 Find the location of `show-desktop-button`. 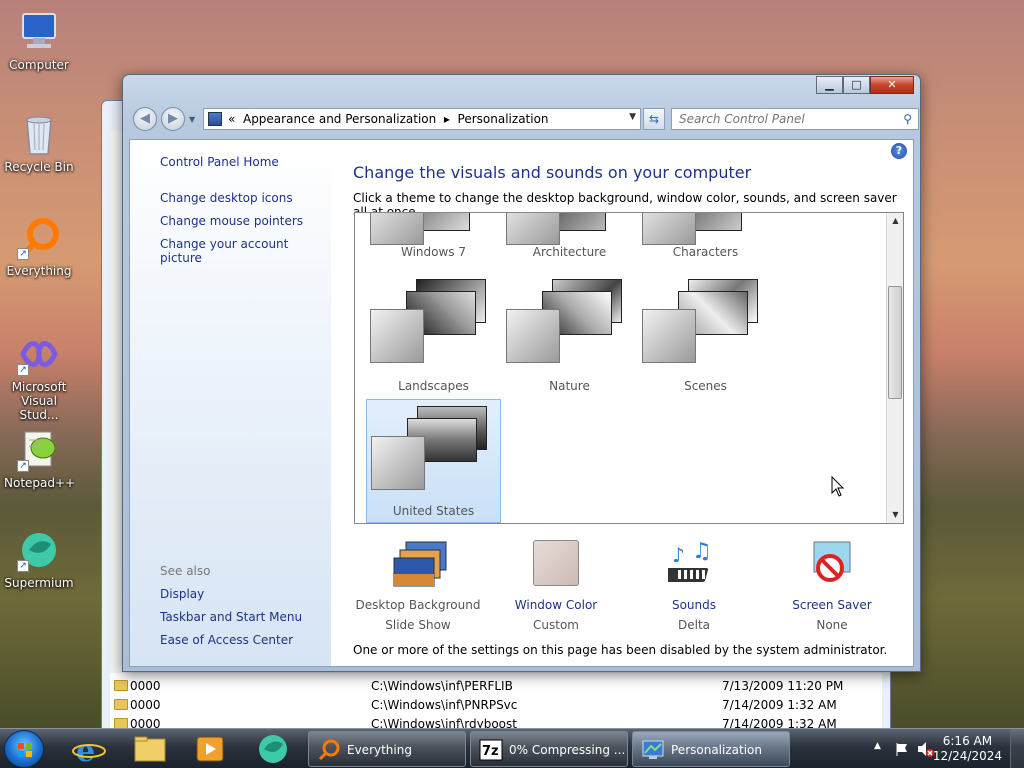

show-desktop-button is located at coordinates (1017, 748).